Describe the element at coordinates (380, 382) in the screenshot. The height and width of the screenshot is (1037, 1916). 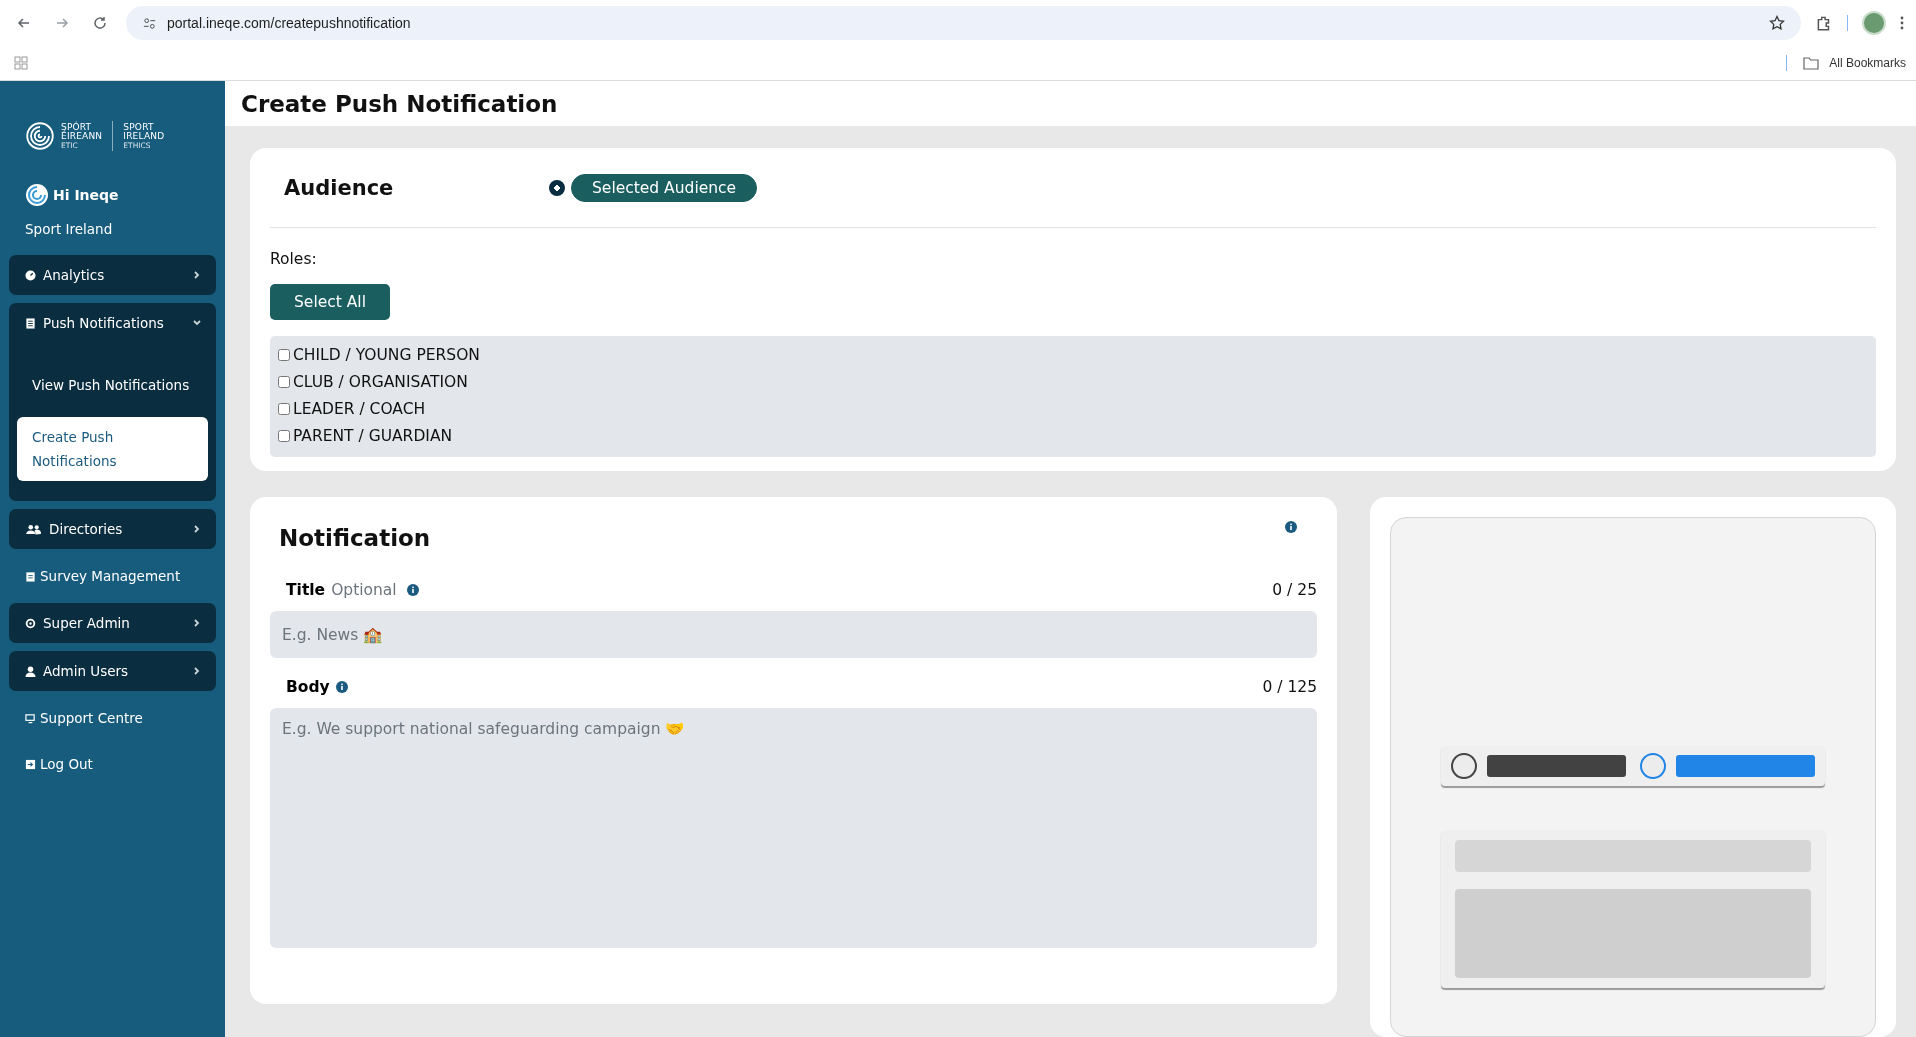
I see `role-label: CLUB / ORGANISATION` at that location.